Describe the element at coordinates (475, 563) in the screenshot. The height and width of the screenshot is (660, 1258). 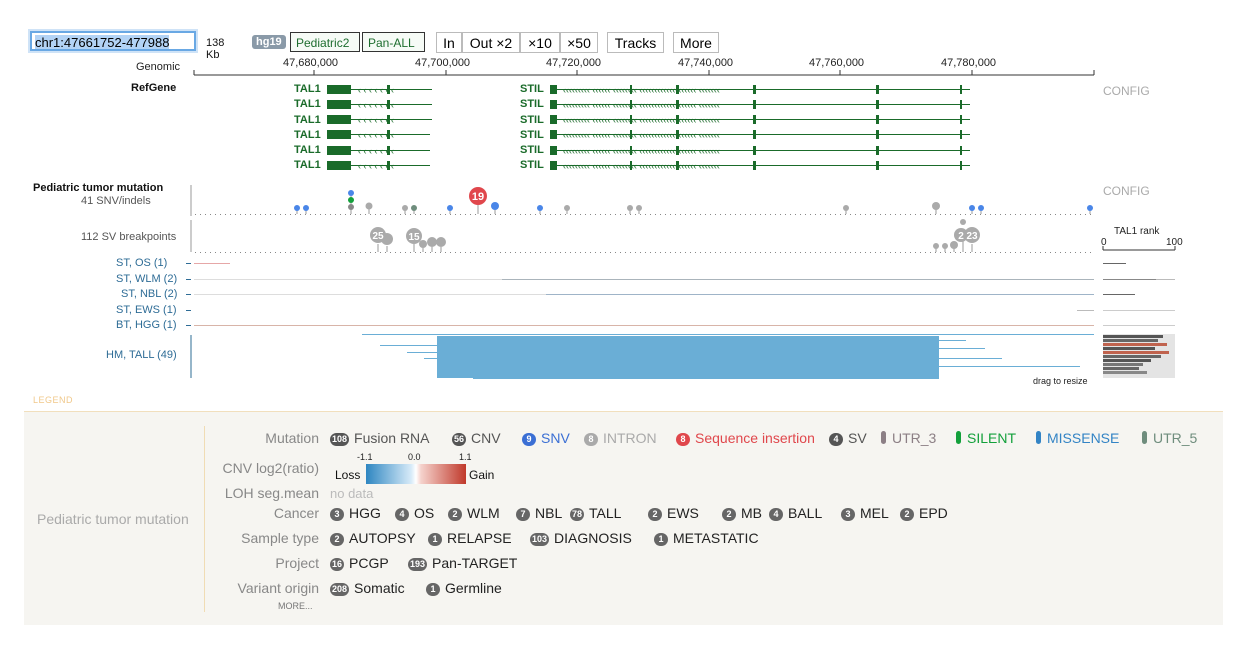
I see `legend-item-label: Pan-TARGET` at that location.